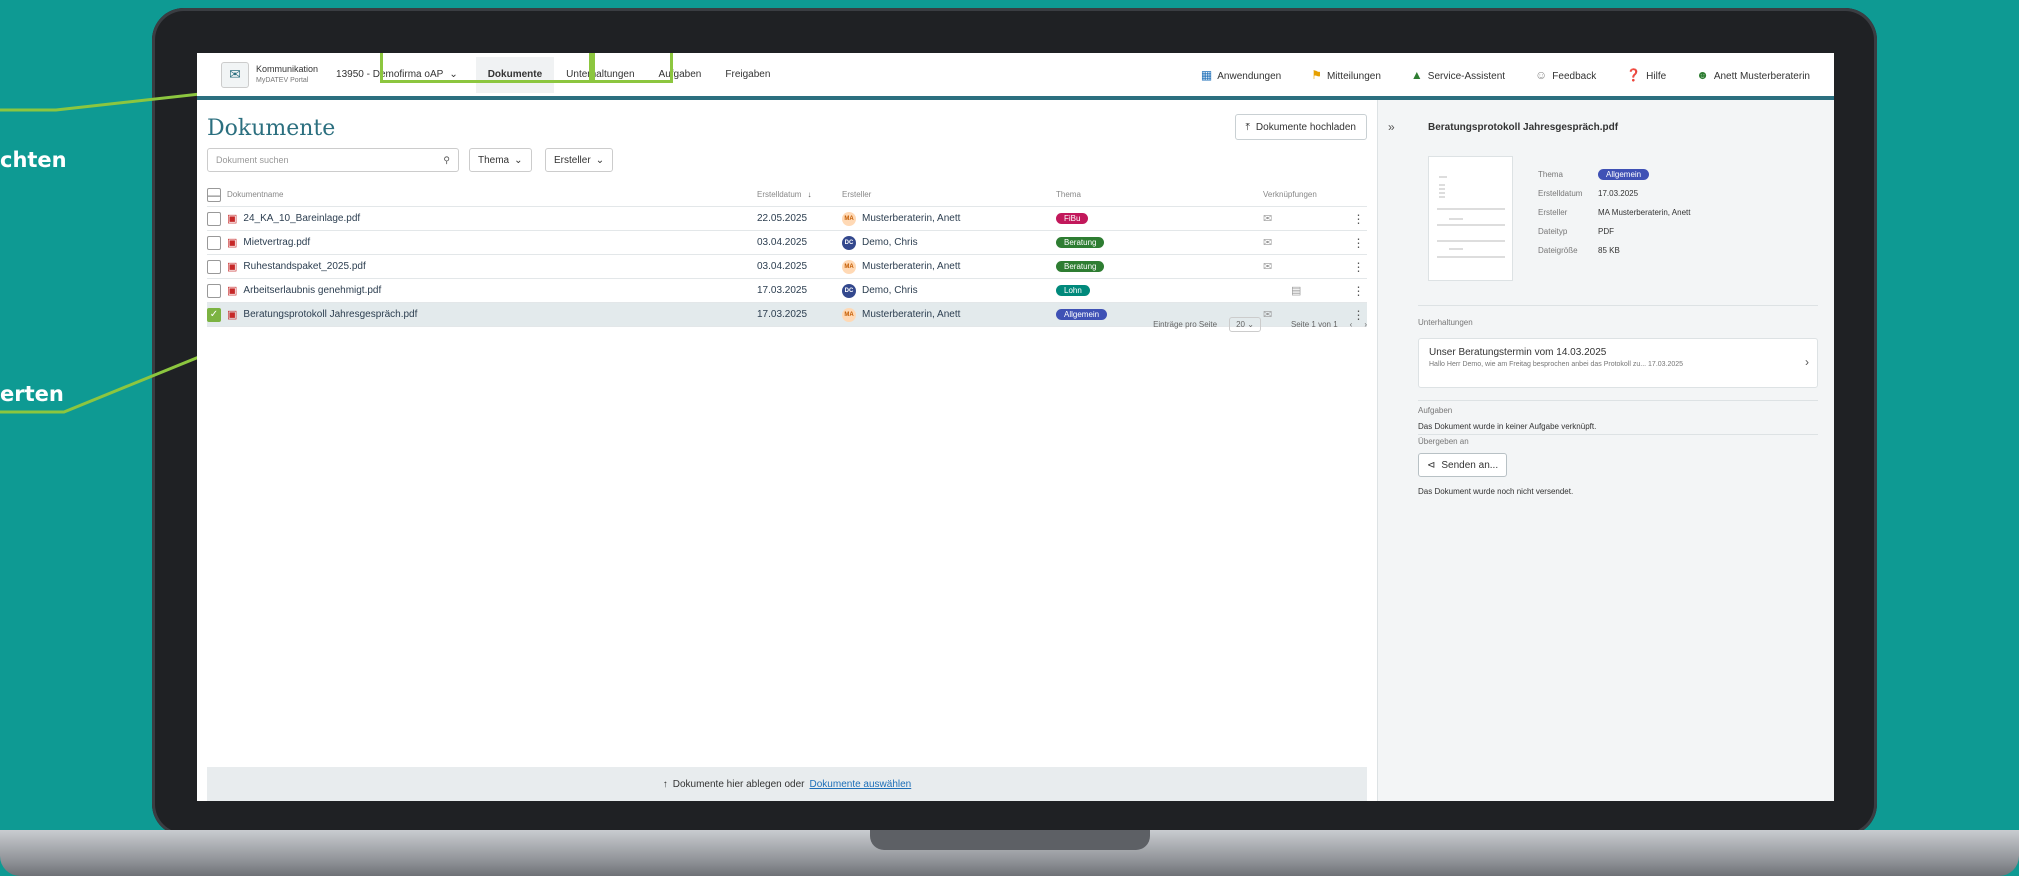  Describe the element at coordinates (579, 160) in the screenshot. I see `filter-ersteller: Ersteller ⌄` at that location.